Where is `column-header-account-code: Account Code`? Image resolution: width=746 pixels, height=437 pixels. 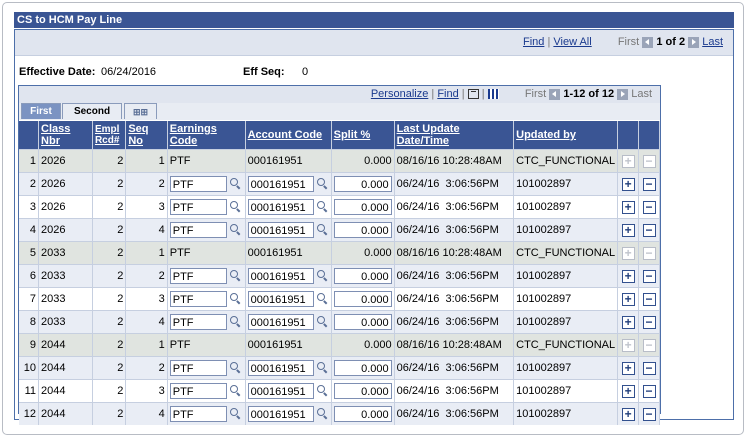
column-header-account-code: Account Code is located at coordinates (288, 135).